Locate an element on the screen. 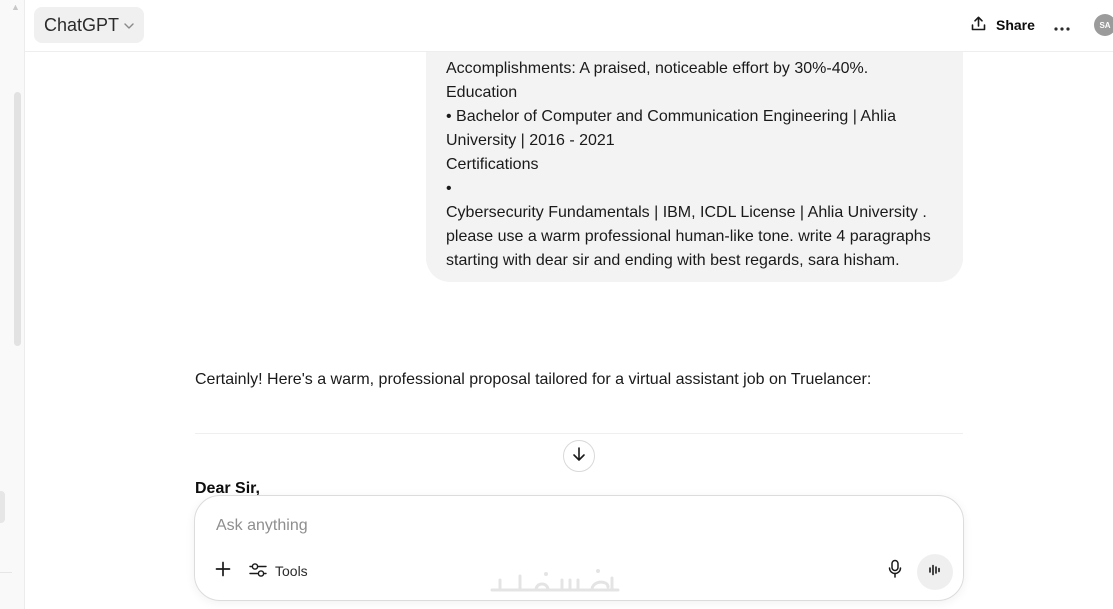 This screenshot has width=1113, height=609. more-horizontal-icon is located at coordinates (1062, 25).